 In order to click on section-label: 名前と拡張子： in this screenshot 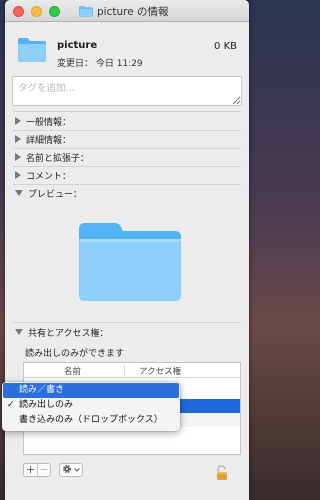, I will do `click(58, 158)`.